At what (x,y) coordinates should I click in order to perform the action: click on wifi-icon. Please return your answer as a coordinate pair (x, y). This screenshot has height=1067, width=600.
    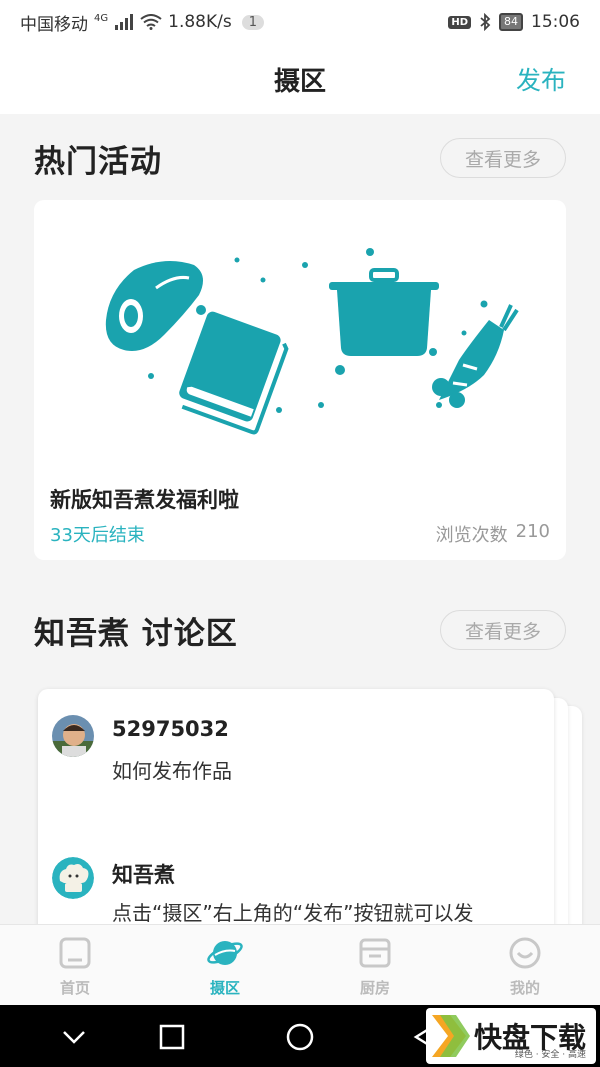
    Looking at the image, I should click on (151, 22).